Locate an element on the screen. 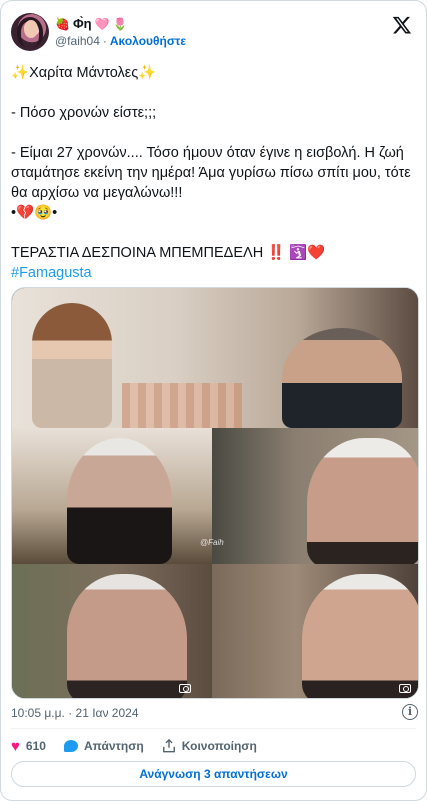 The height and width of the screenshot is (801, 427). reply-bubble-icon is located at coordinates (70, 746).